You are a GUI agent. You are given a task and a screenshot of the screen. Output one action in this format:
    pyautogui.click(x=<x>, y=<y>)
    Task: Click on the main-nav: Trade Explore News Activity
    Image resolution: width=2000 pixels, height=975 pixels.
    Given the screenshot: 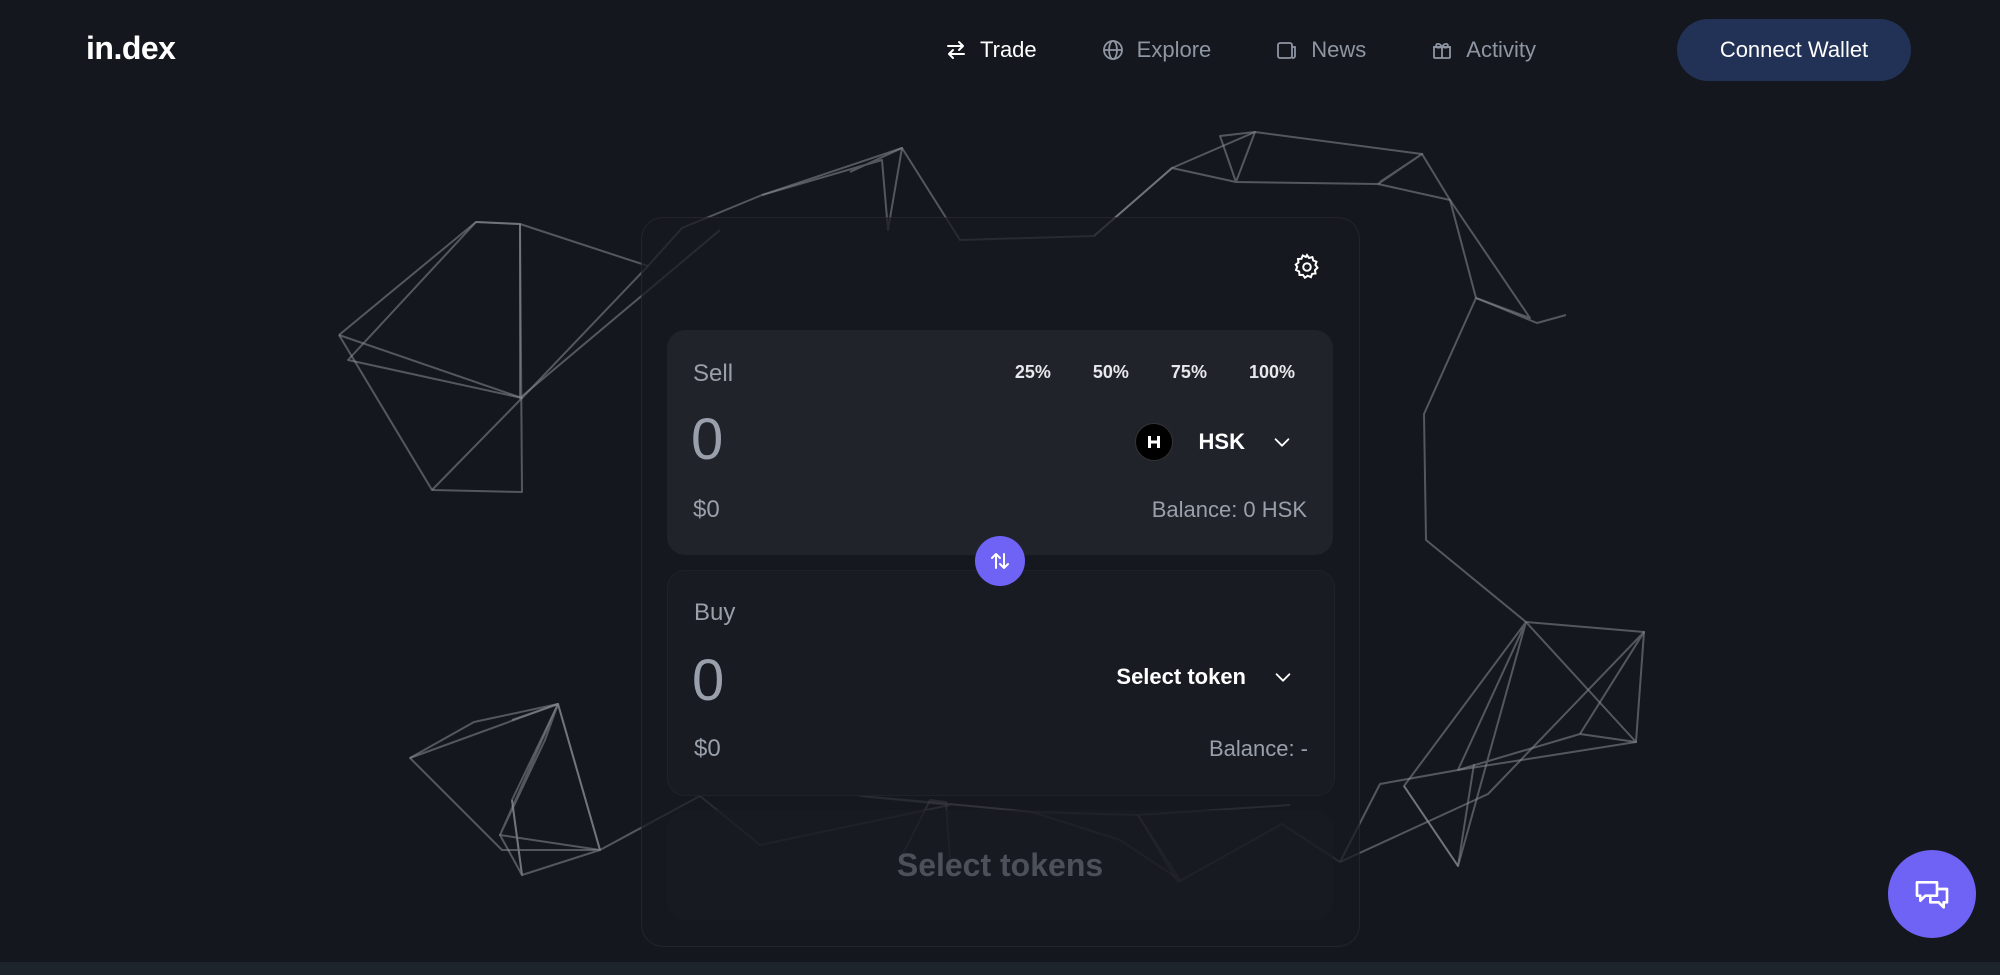 What is the action you would take?
    pyautogui.click(x=1272, y=50)
    